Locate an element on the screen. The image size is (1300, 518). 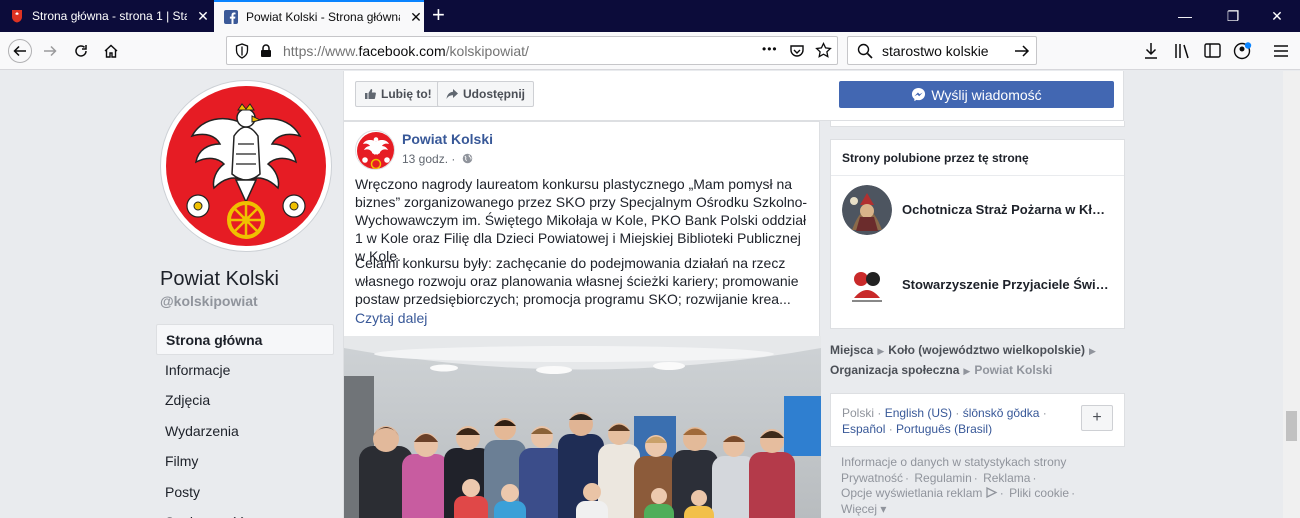
new-tab-button: + is located at coordinates (438, 15).